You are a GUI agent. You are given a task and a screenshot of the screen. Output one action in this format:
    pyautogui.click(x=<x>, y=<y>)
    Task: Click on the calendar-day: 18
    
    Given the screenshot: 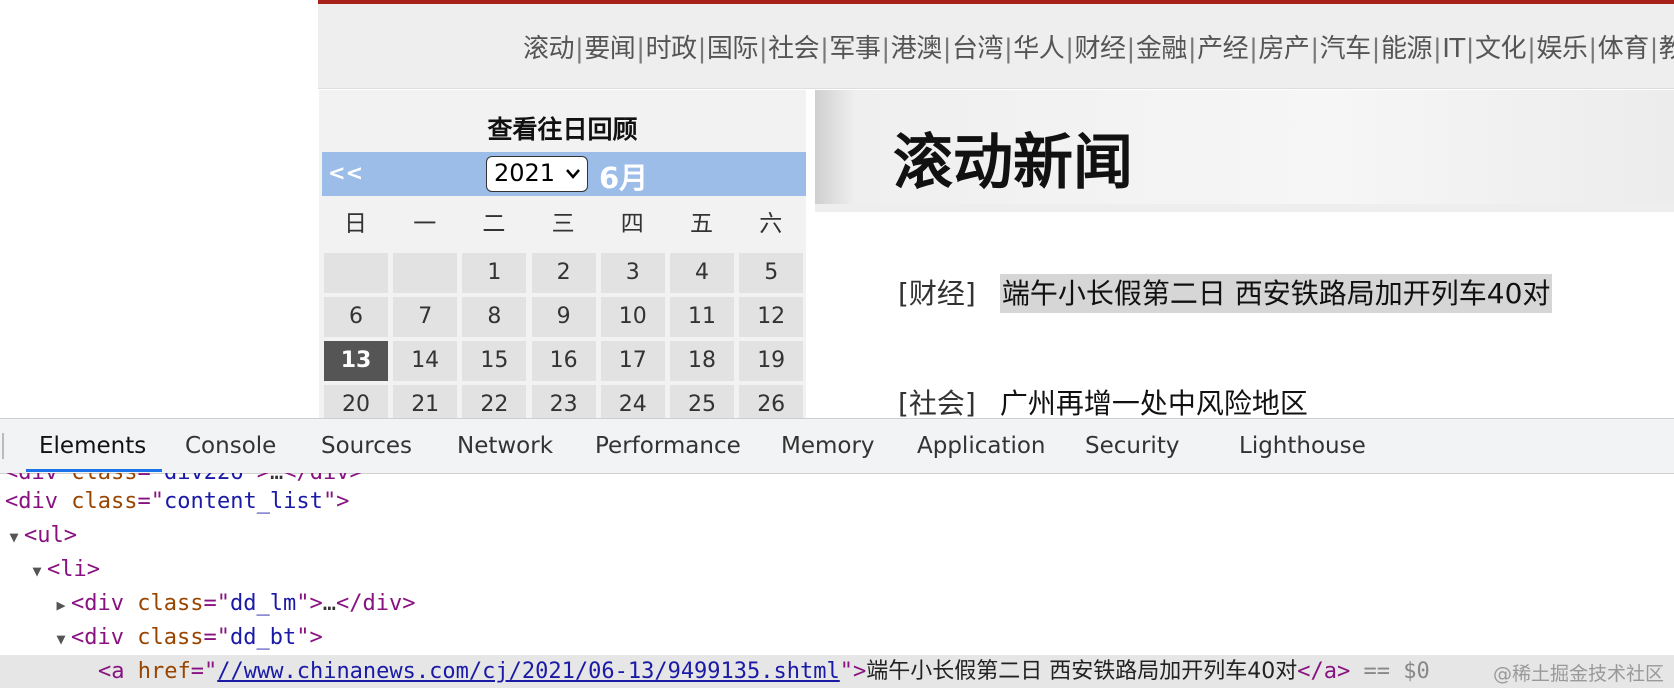 What is the action you would take?
    pyautogui.click(x=702, y=361)
    